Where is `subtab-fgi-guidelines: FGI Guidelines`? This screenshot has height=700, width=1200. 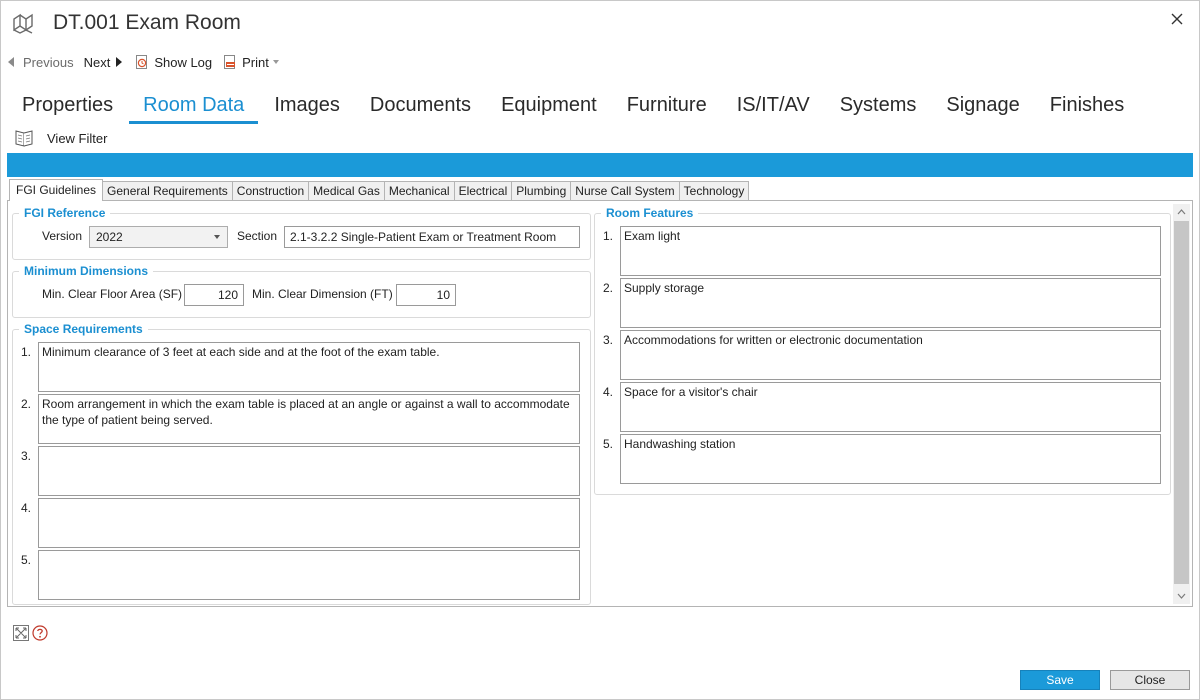
subtab-fgi-guidelines: FGI Guidelines is located at coordinates (56, 190).